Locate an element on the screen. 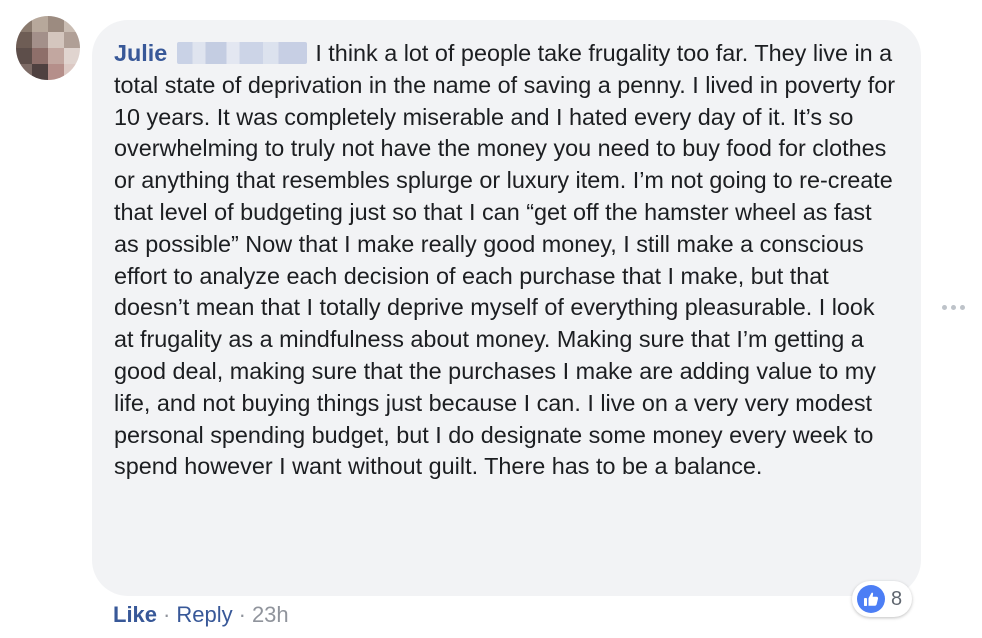  reply-button: Reply is located at coordinates (204, 614).